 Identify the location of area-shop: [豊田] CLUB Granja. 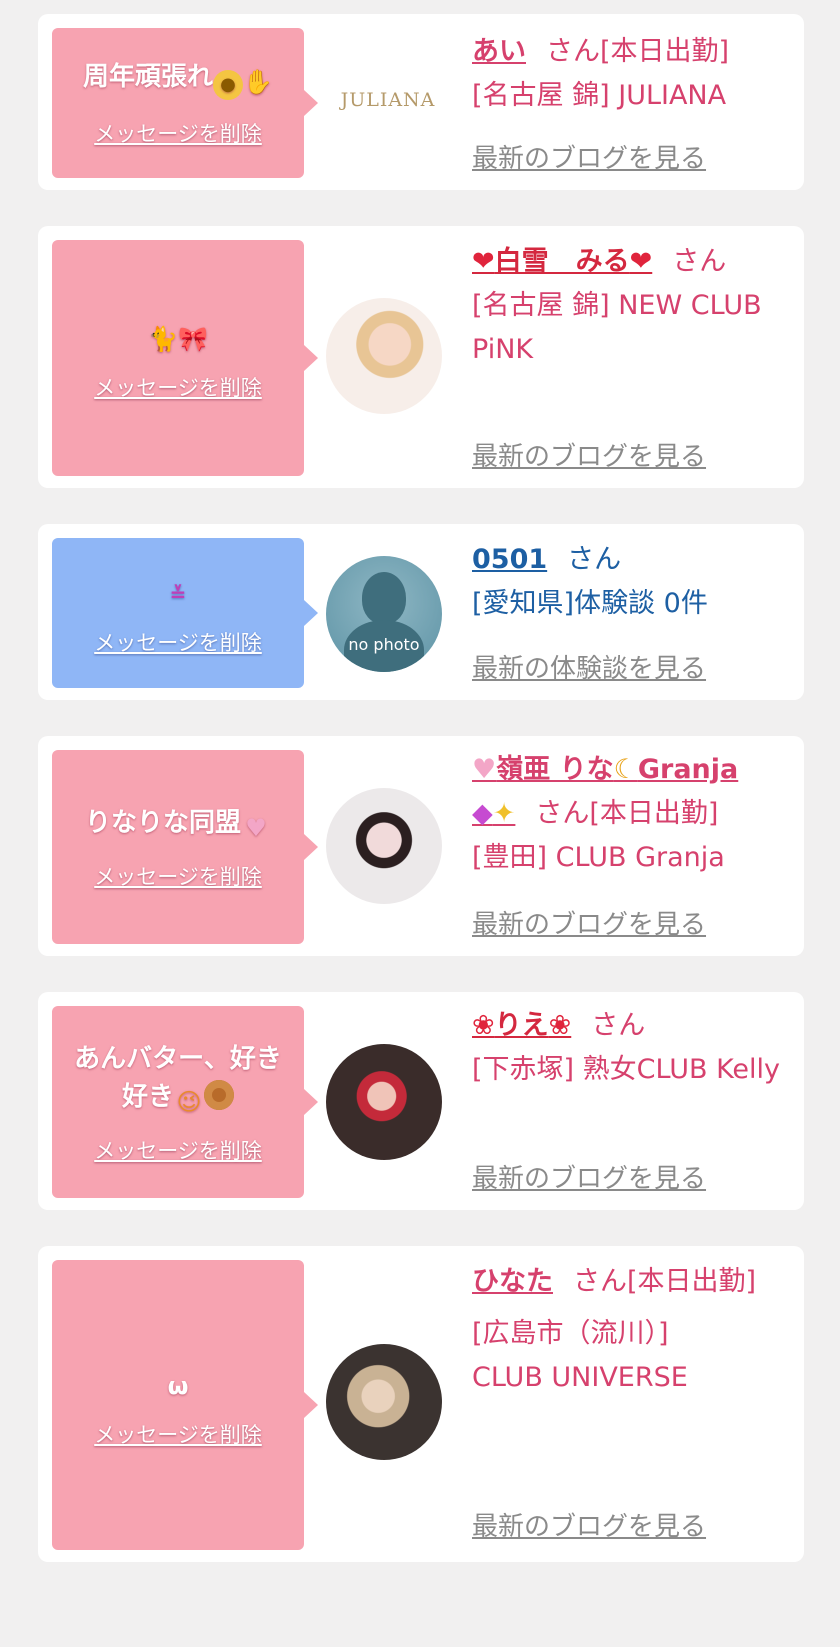
(598, 857).